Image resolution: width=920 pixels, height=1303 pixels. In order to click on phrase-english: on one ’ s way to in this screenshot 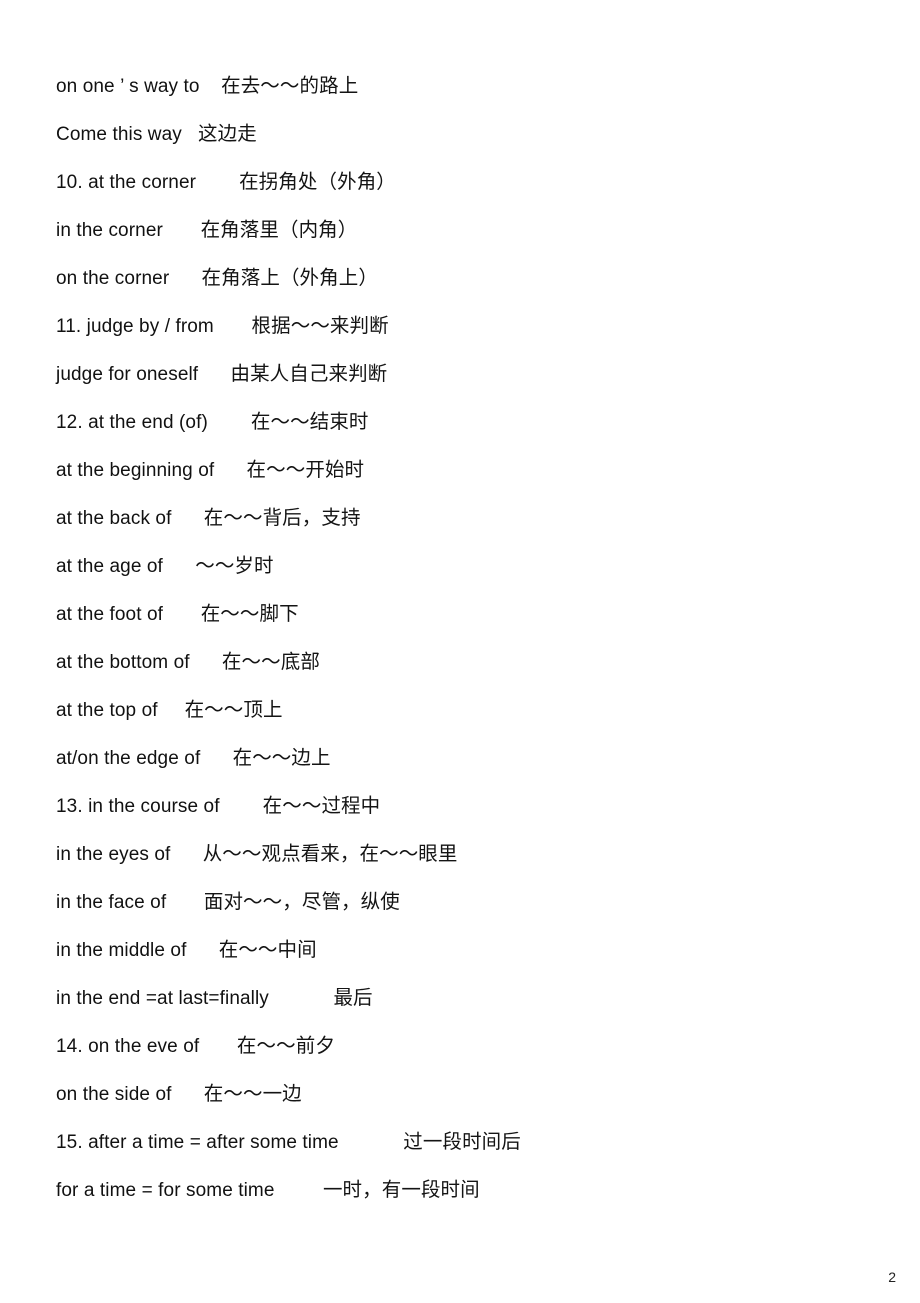, I will do `click(128, 86)`.